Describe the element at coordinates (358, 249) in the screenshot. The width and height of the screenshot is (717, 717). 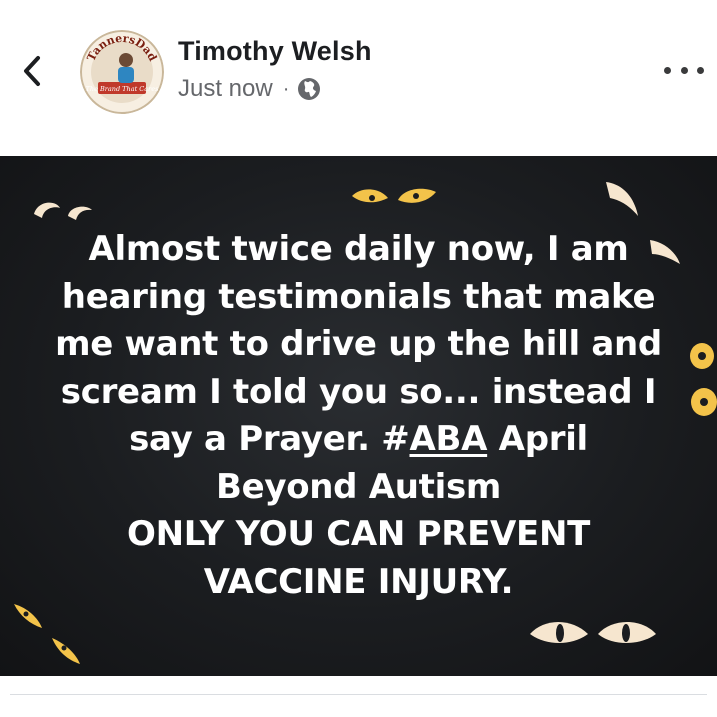
I see `image-text-line: Almost twice daily now, I am` at that location.